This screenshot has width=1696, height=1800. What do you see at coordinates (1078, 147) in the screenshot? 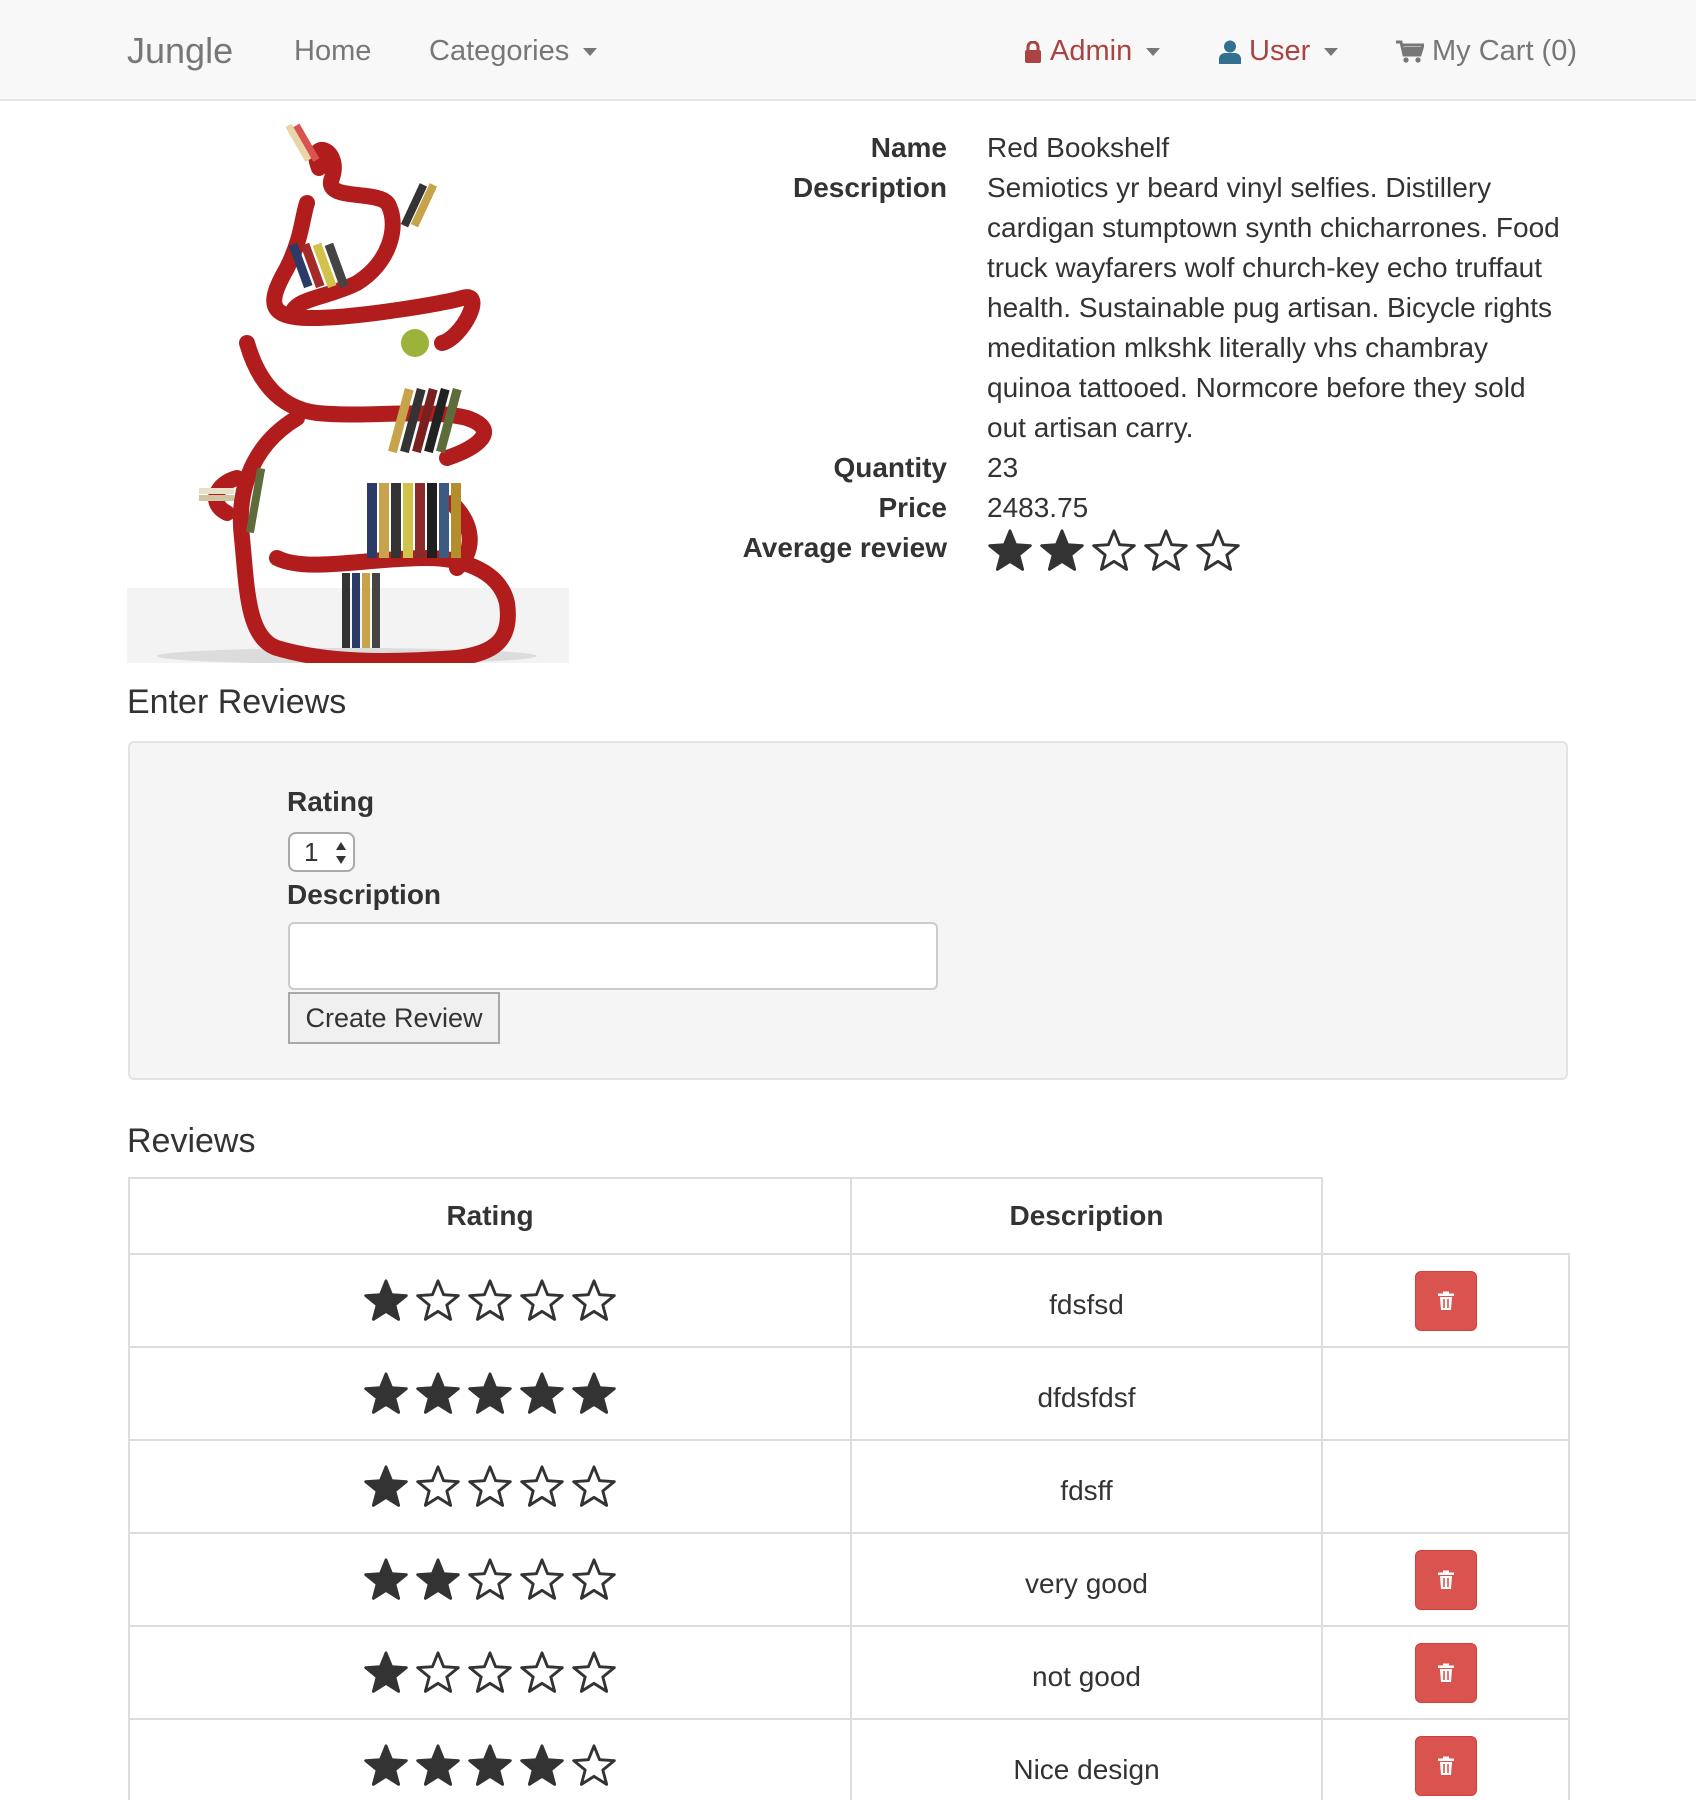
I see `product-name: Red Bookshelf` at bounding box center [1078, 147].